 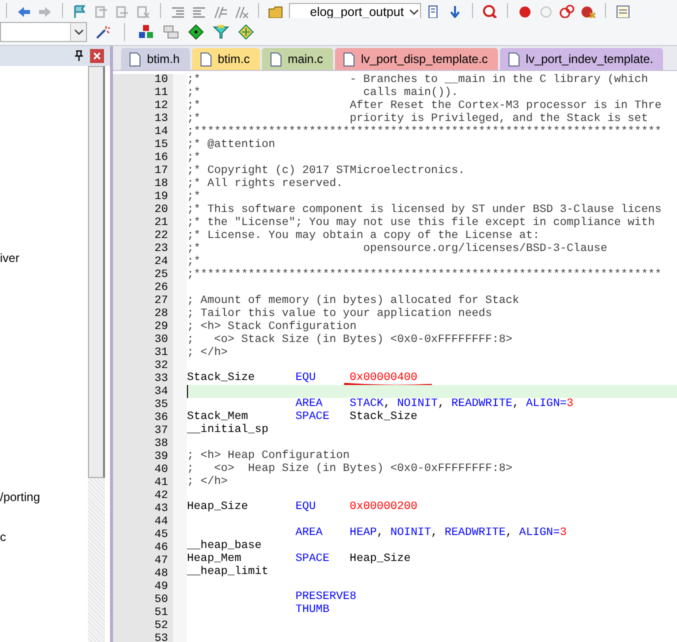 I want to click on line-number: 32, so click(x=161, y=366).